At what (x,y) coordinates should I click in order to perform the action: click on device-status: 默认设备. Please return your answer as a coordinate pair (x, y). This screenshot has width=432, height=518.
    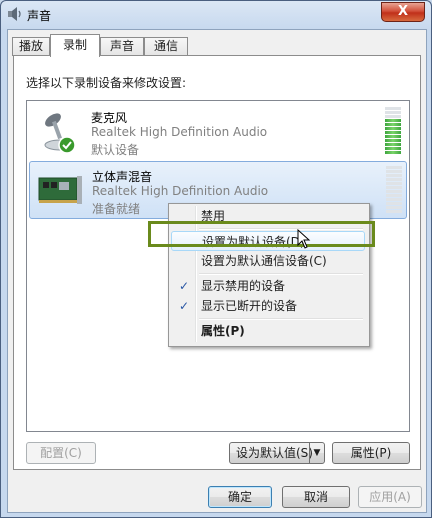
    Looking at the image, I should click on (115, 150).